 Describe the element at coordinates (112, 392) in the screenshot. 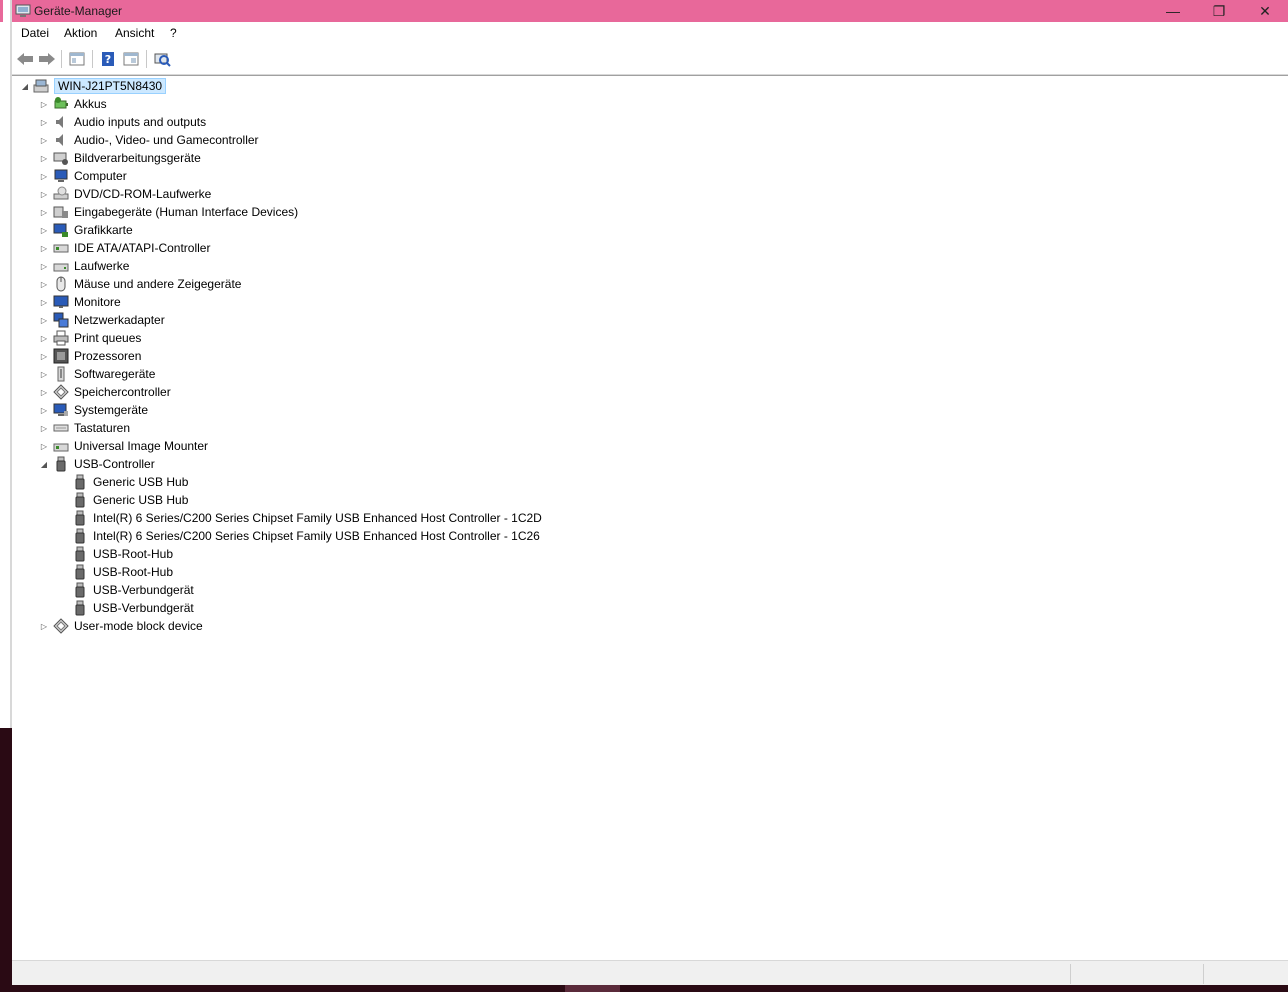

I see `tree-category: Speichercontroller` at that location.